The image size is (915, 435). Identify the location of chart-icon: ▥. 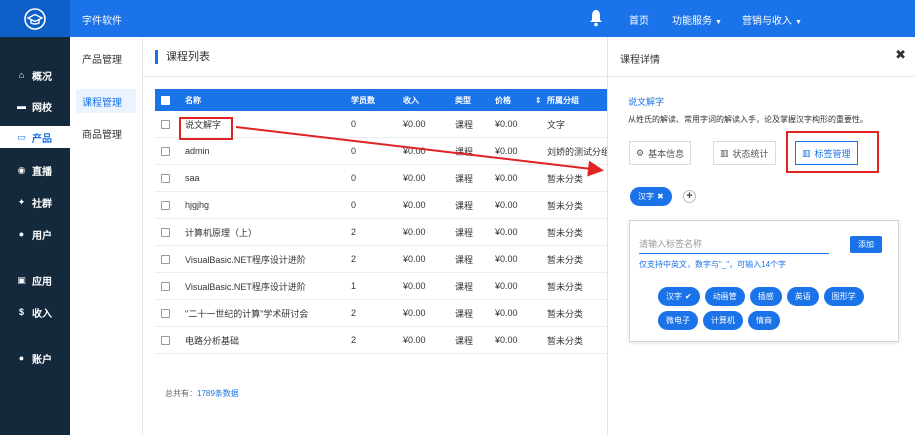
(724, 152).